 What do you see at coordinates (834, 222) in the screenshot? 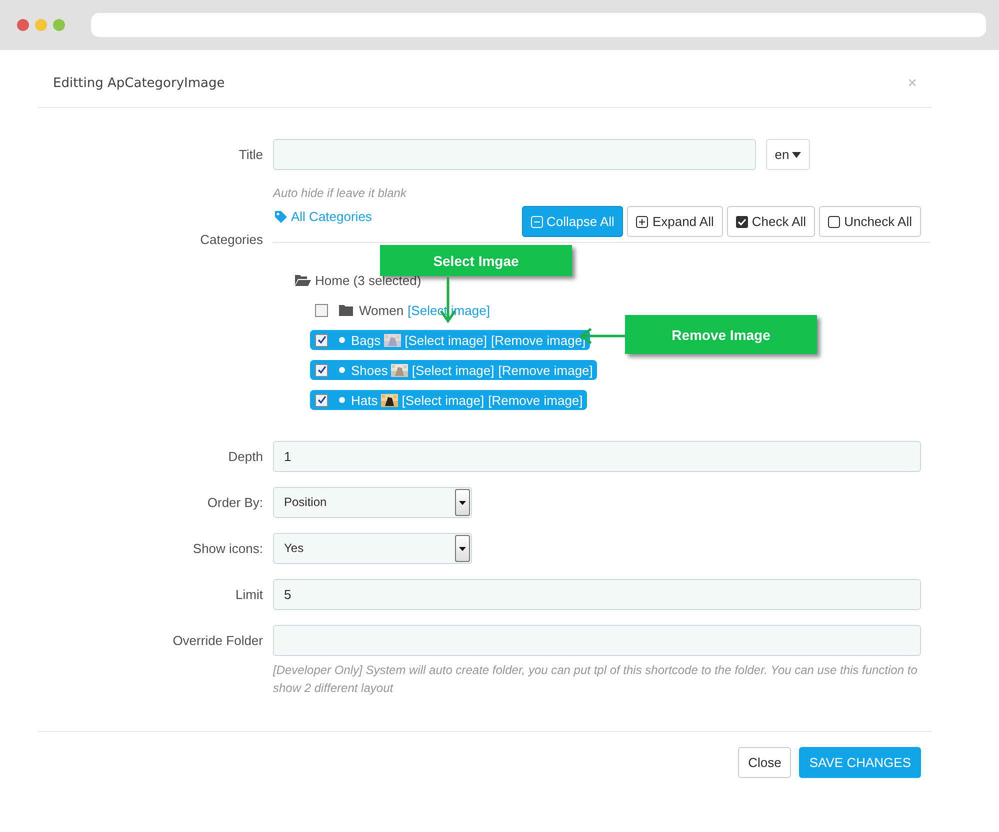
I see `empty-box-icon` at bounding box center [834, 222].